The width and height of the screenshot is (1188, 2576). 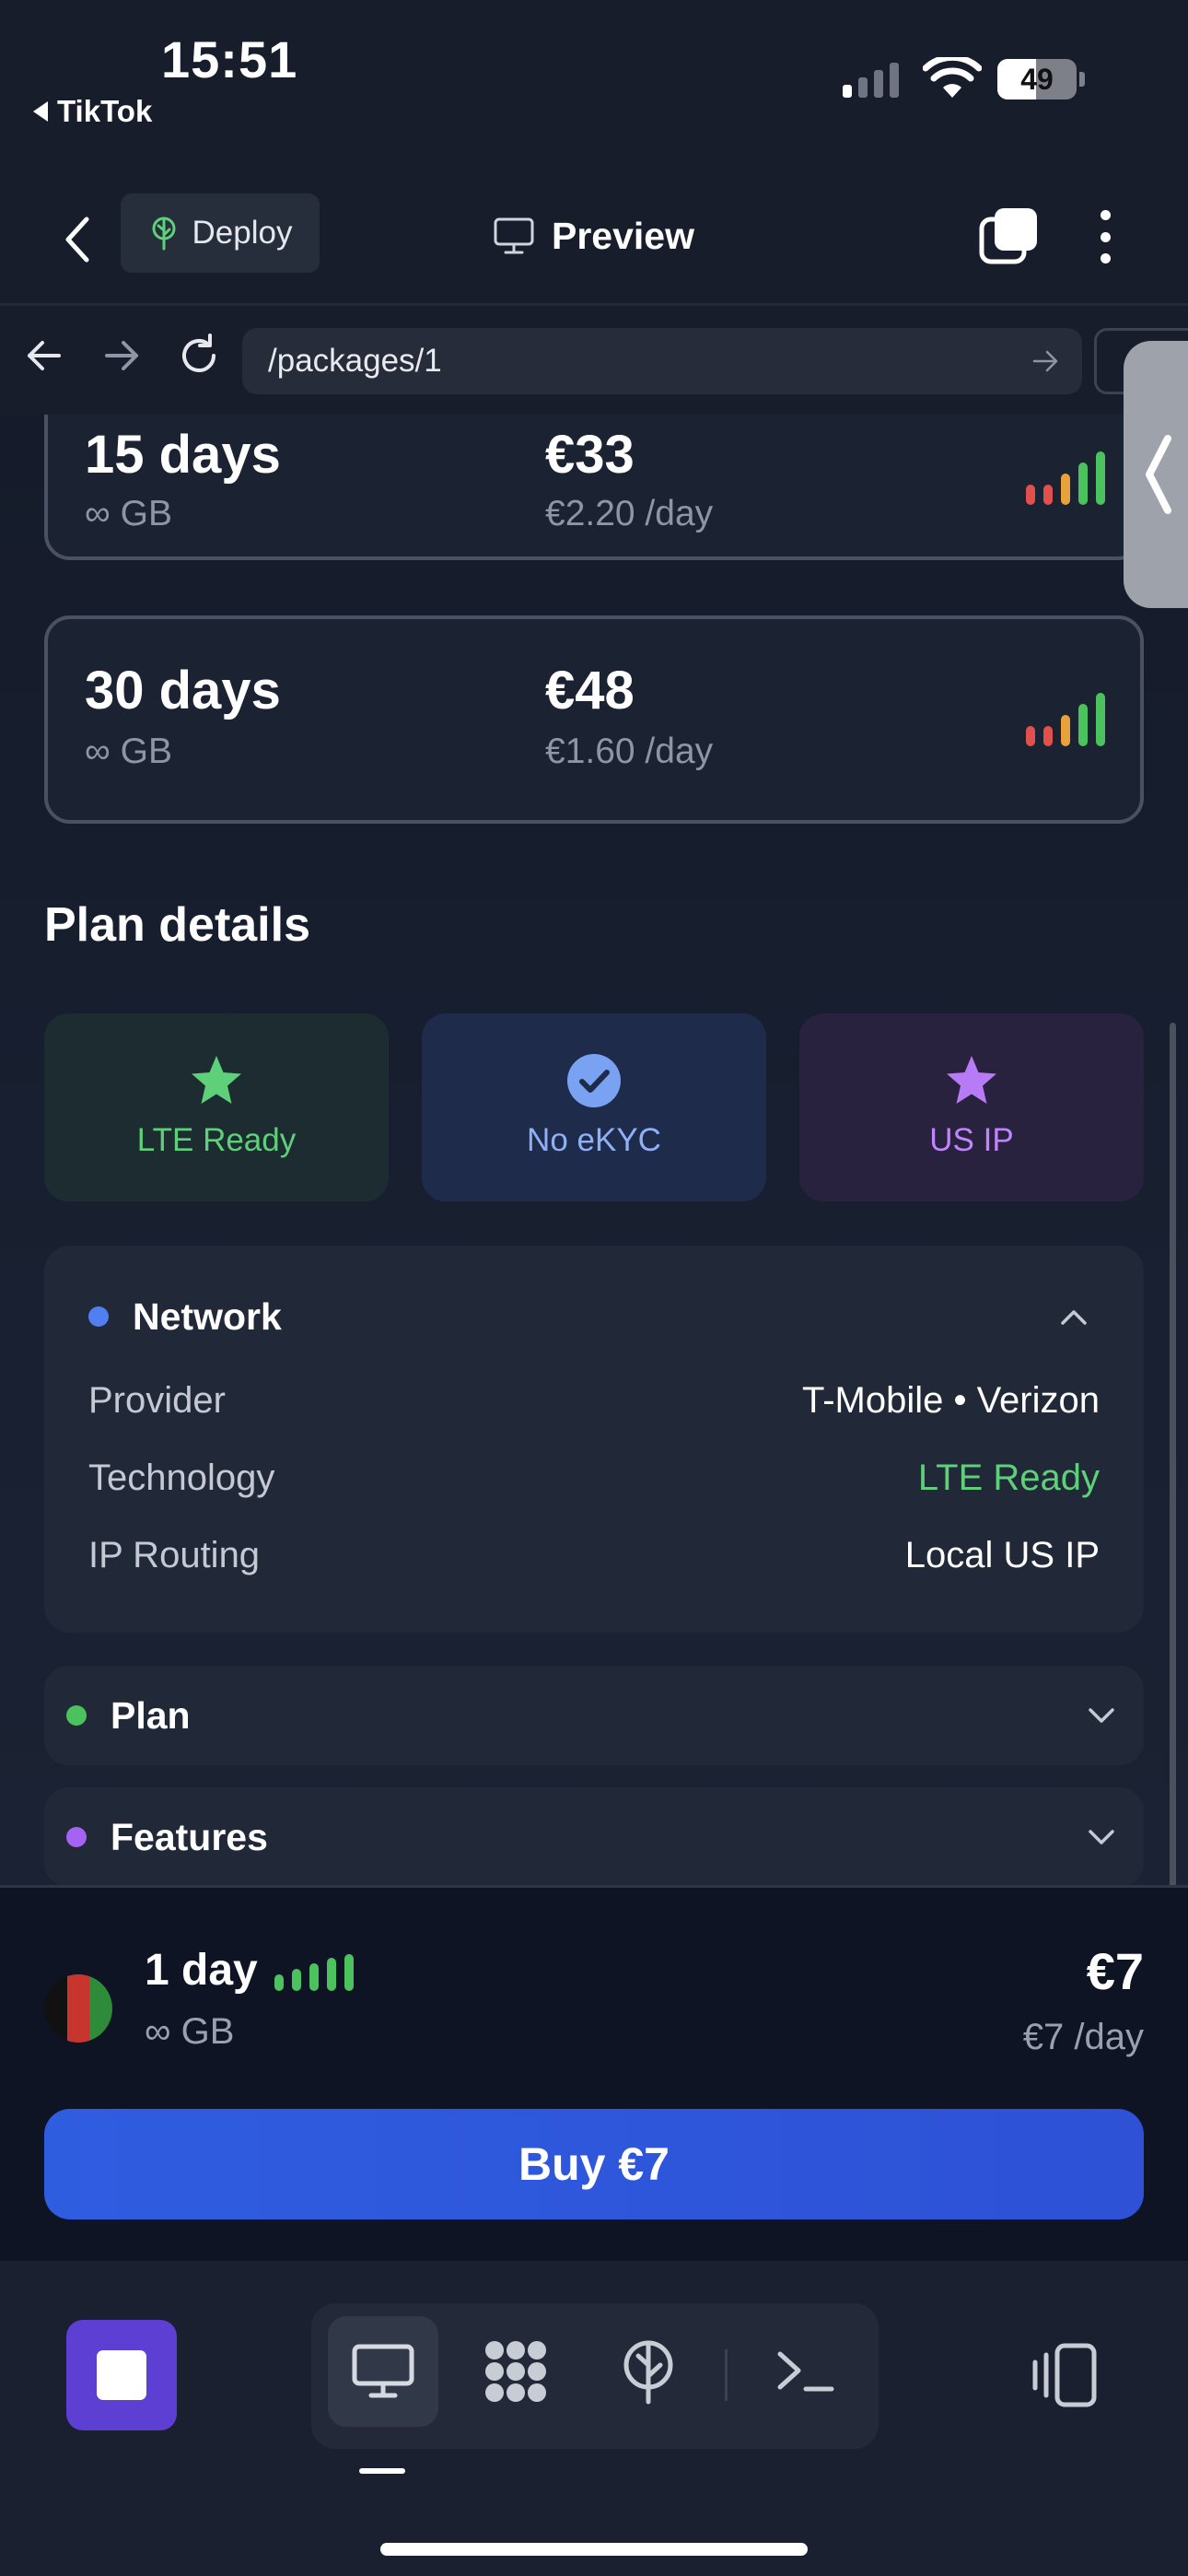 I want to click on check-circle-icon, so click(x=594, y=1080).